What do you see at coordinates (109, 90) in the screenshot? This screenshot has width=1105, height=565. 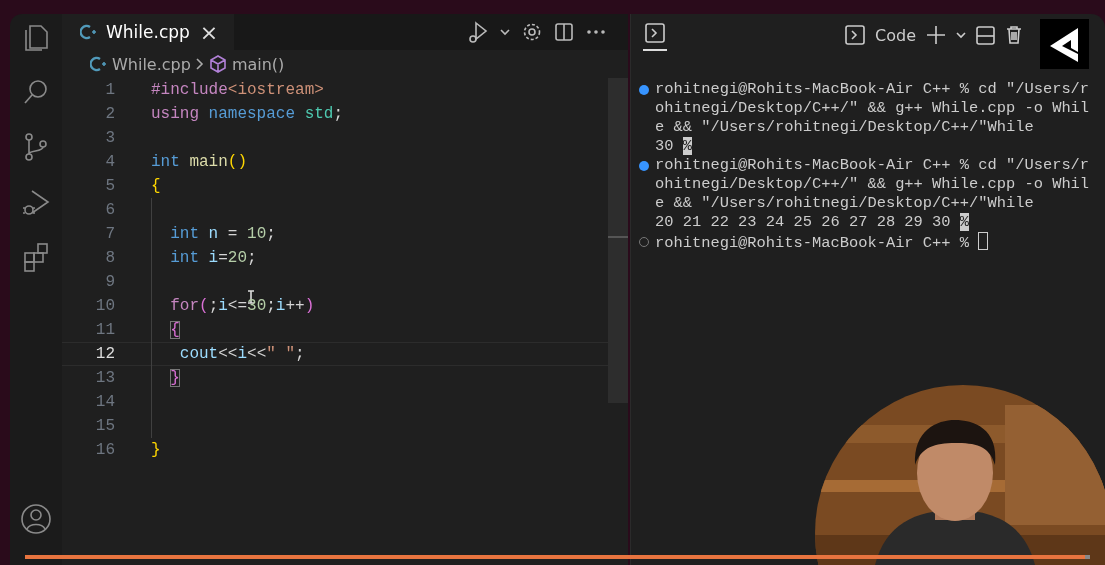 I see `line-number: 1` at bounding box center [109, 90].